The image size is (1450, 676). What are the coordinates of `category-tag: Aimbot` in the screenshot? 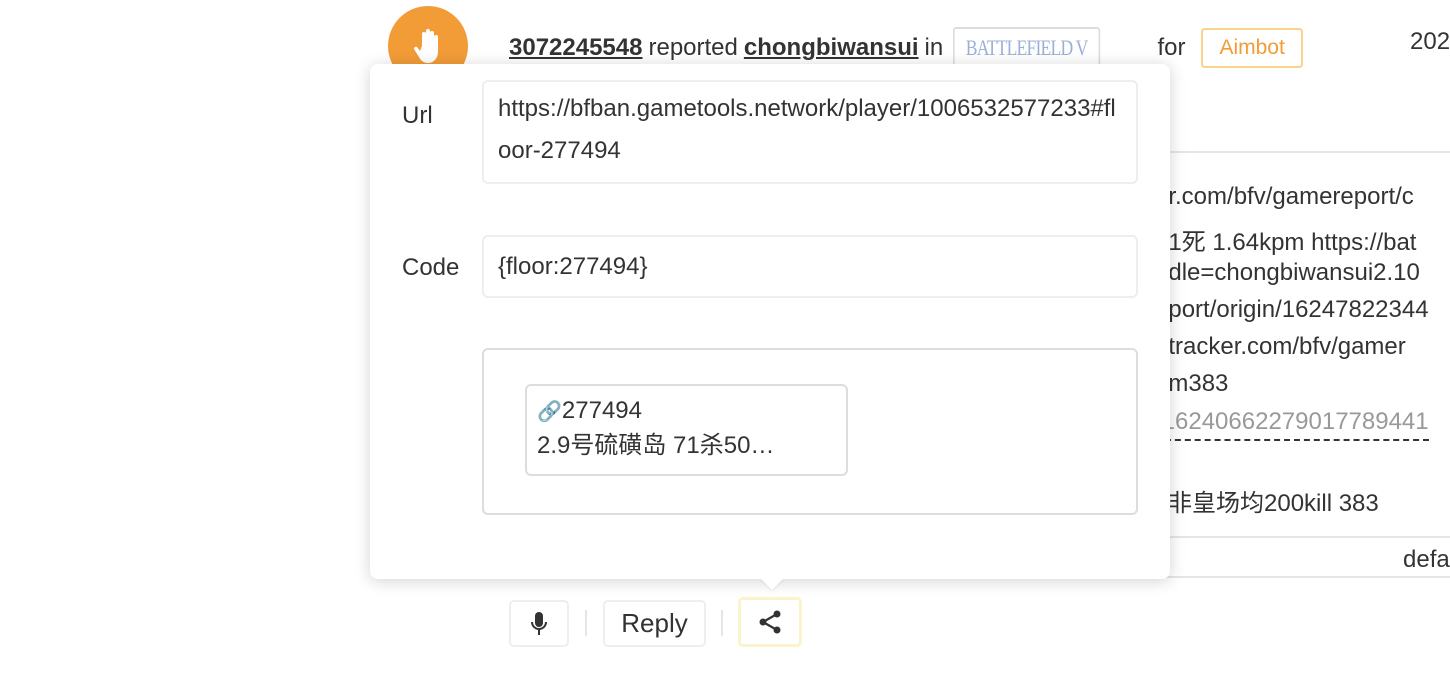 It's located at (1252, 48).